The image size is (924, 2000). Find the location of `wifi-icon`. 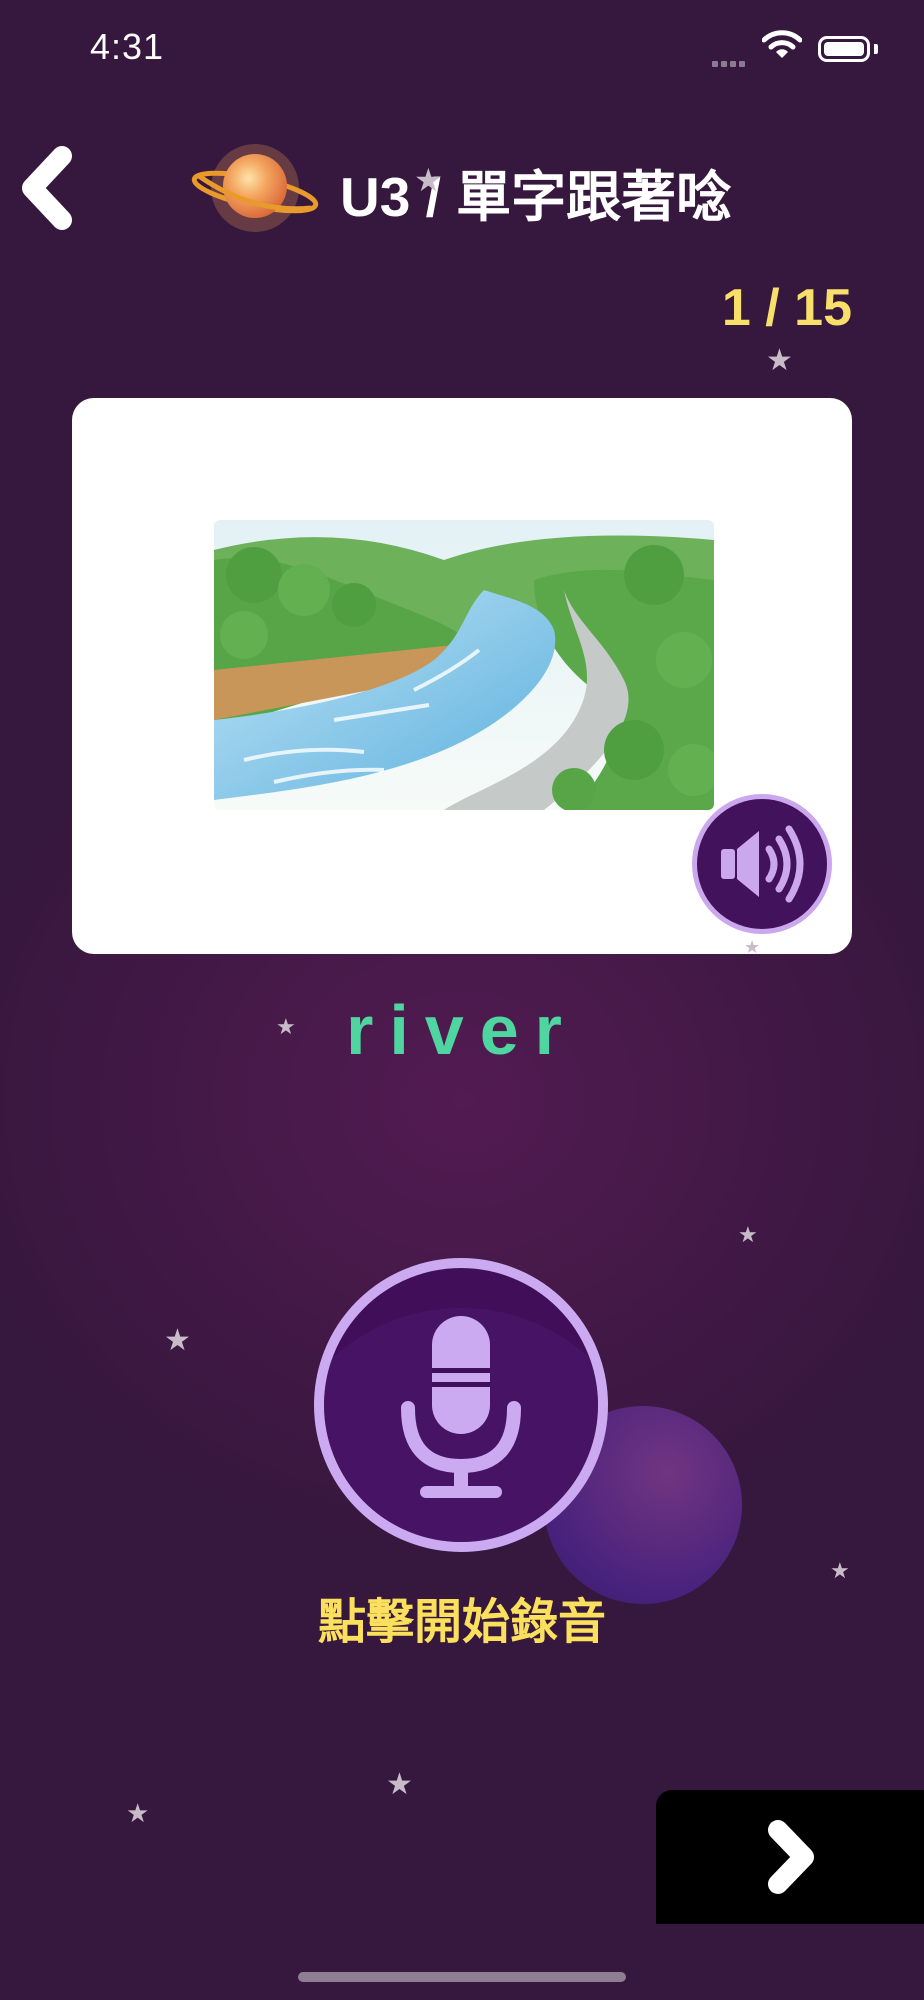

wifi-icon is located at coordinates (782, 47).